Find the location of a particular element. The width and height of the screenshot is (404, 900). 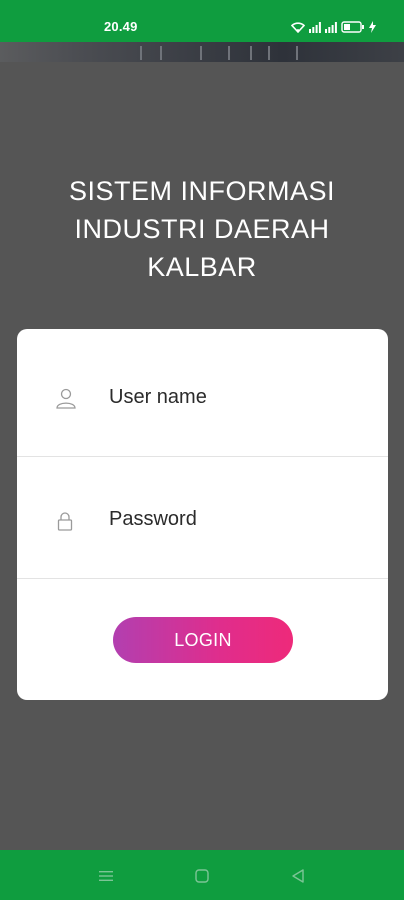

app-title-line: INDUSTRI DAERAH is located at coordinates (202, 229).